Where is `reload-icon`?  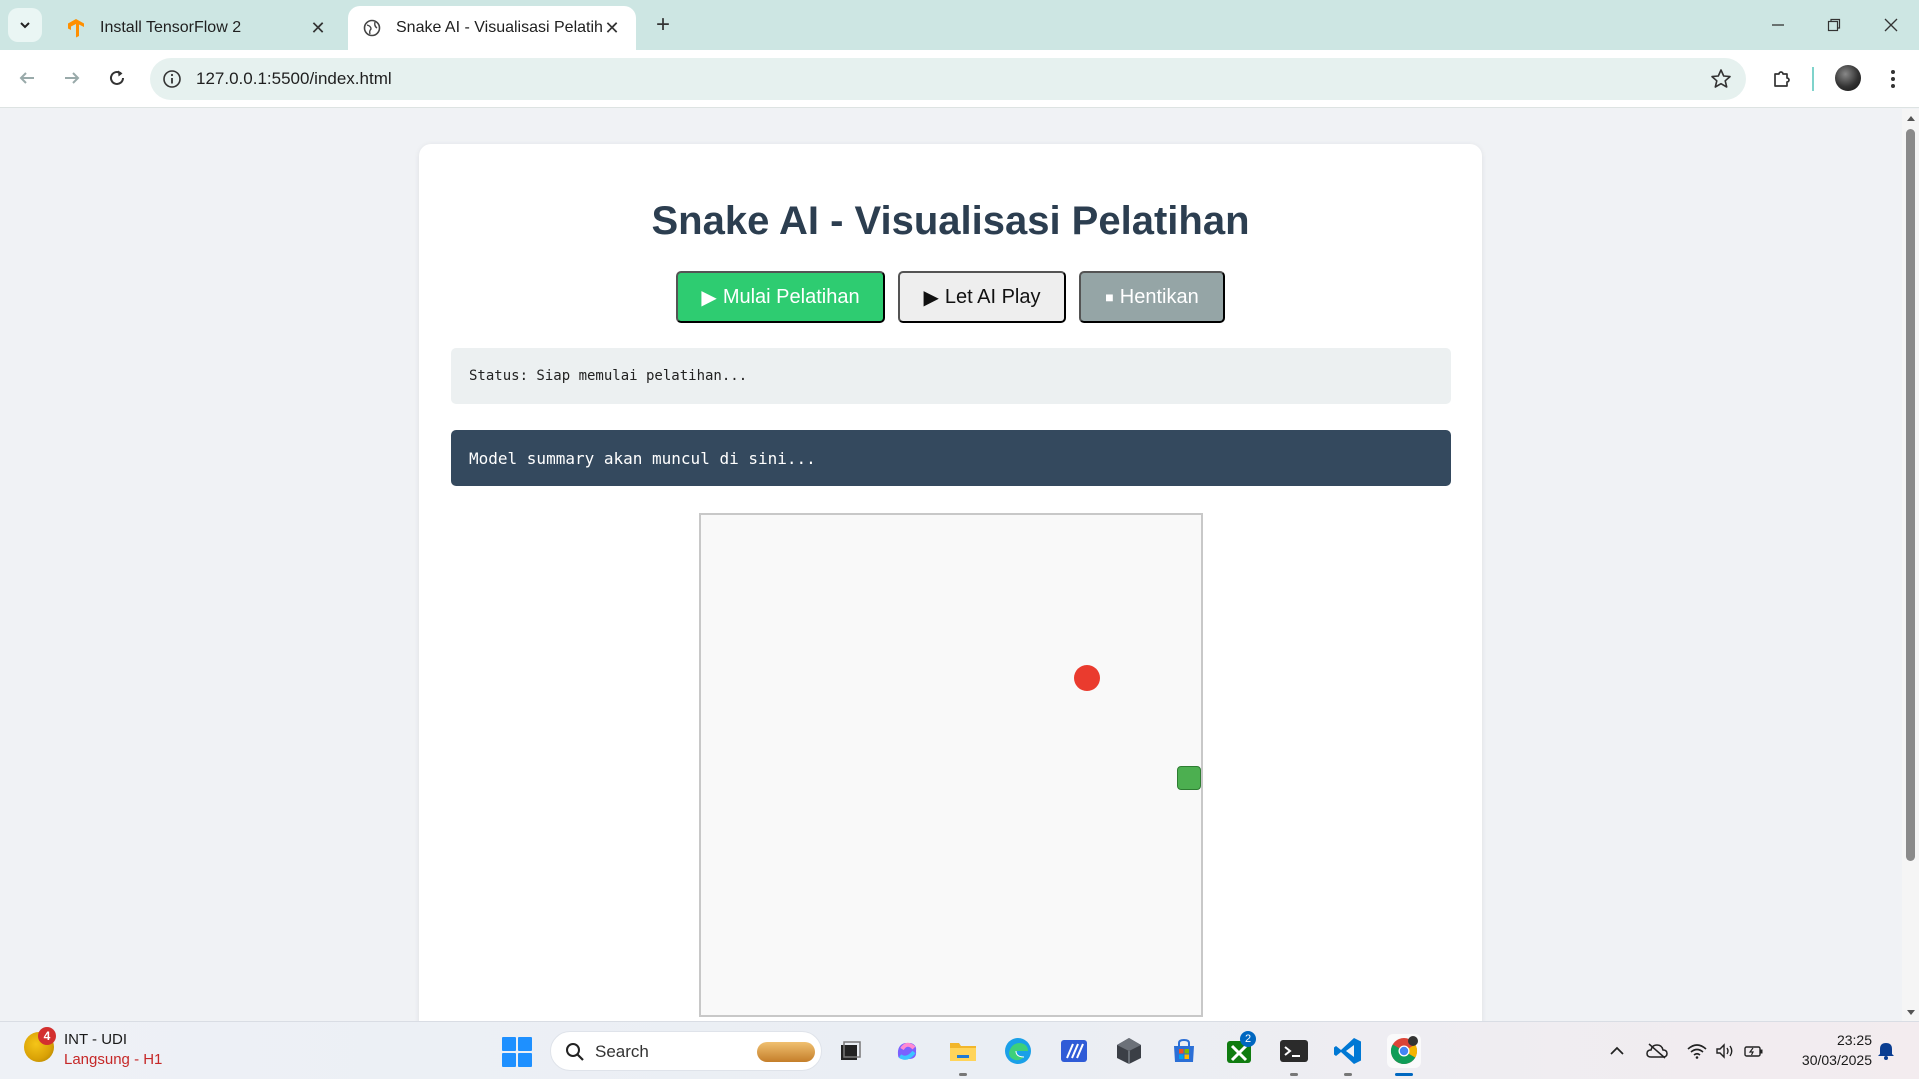
reload-icon is located at coordinates (117, 77).